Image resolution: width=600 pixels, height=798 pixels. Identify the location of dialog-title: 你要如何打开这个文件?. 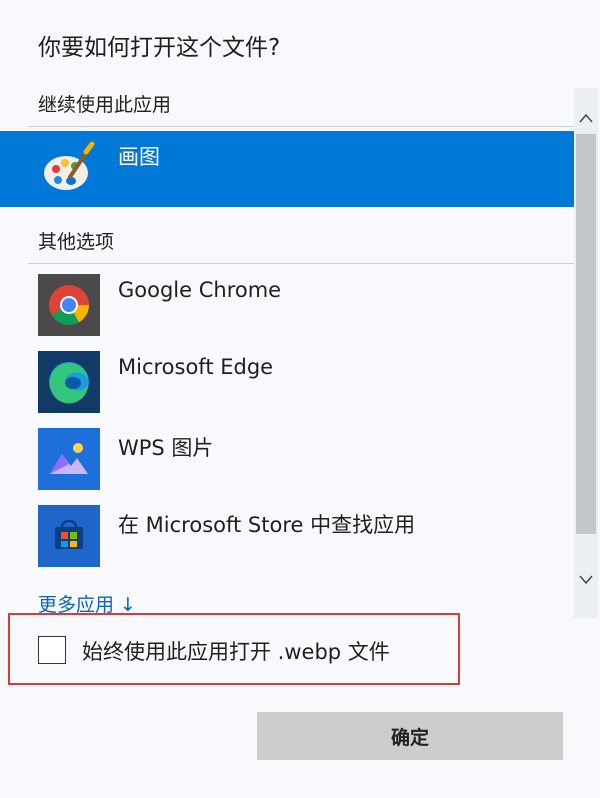
(159, 48).